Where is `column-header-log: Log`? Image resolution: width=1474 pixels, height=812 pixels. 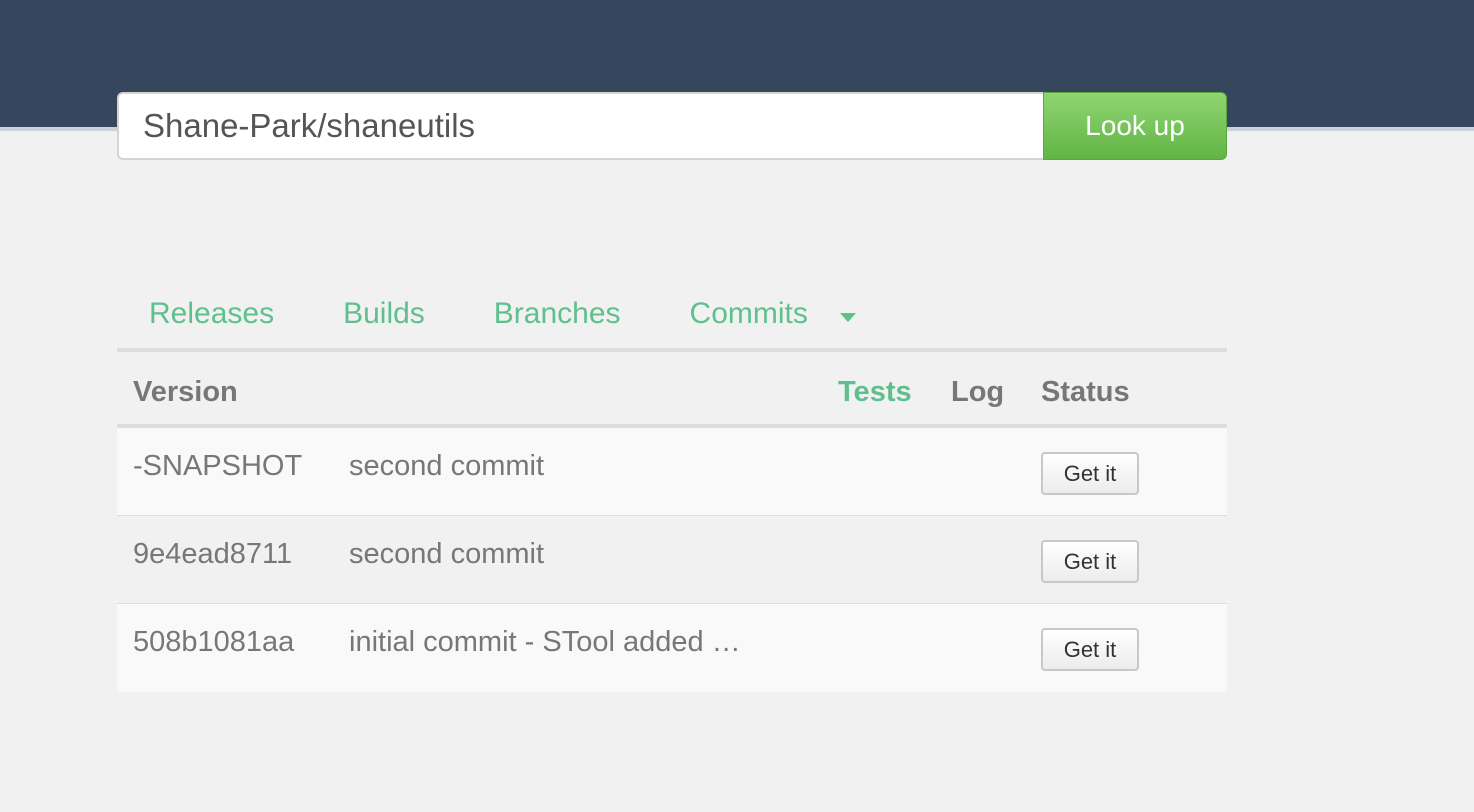 column-header-log: Log is located at coordinates (978, 392).